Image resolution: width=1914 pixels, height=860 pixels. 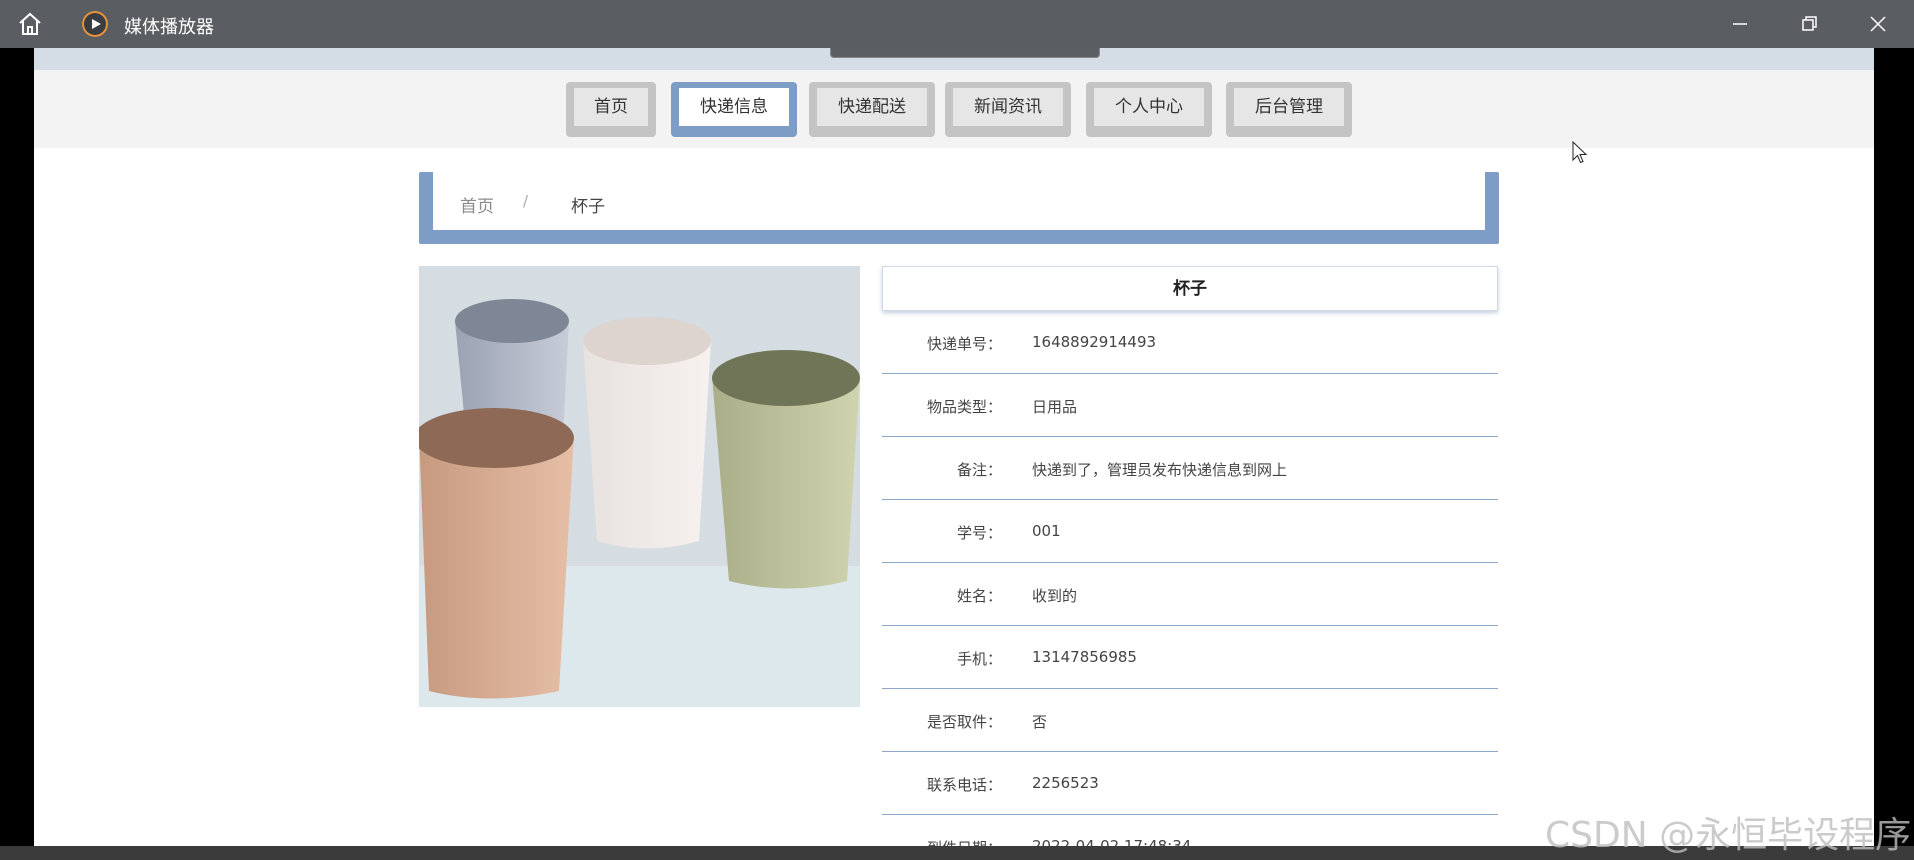 What do you see at coordinates (964, 722) in the screenshot?
I see `detail-label: 是否取件：` at bounding box center [964, 722].